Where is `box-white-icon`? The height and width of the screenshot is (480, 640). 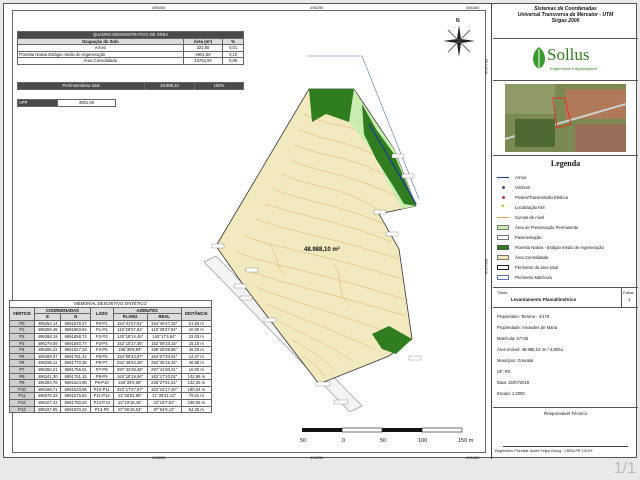 box-white-icon is located at coordinates (503, 237).